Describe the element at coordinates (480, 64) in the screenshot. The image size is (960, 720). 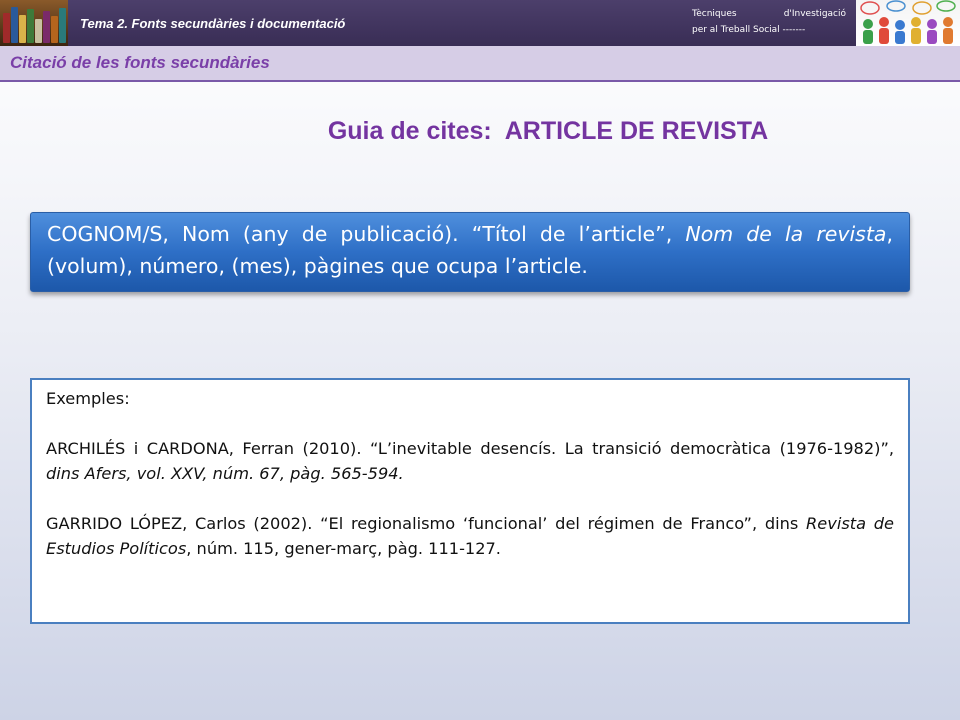
I see `section-bar: Citació de les fonts secundàries` at that location.